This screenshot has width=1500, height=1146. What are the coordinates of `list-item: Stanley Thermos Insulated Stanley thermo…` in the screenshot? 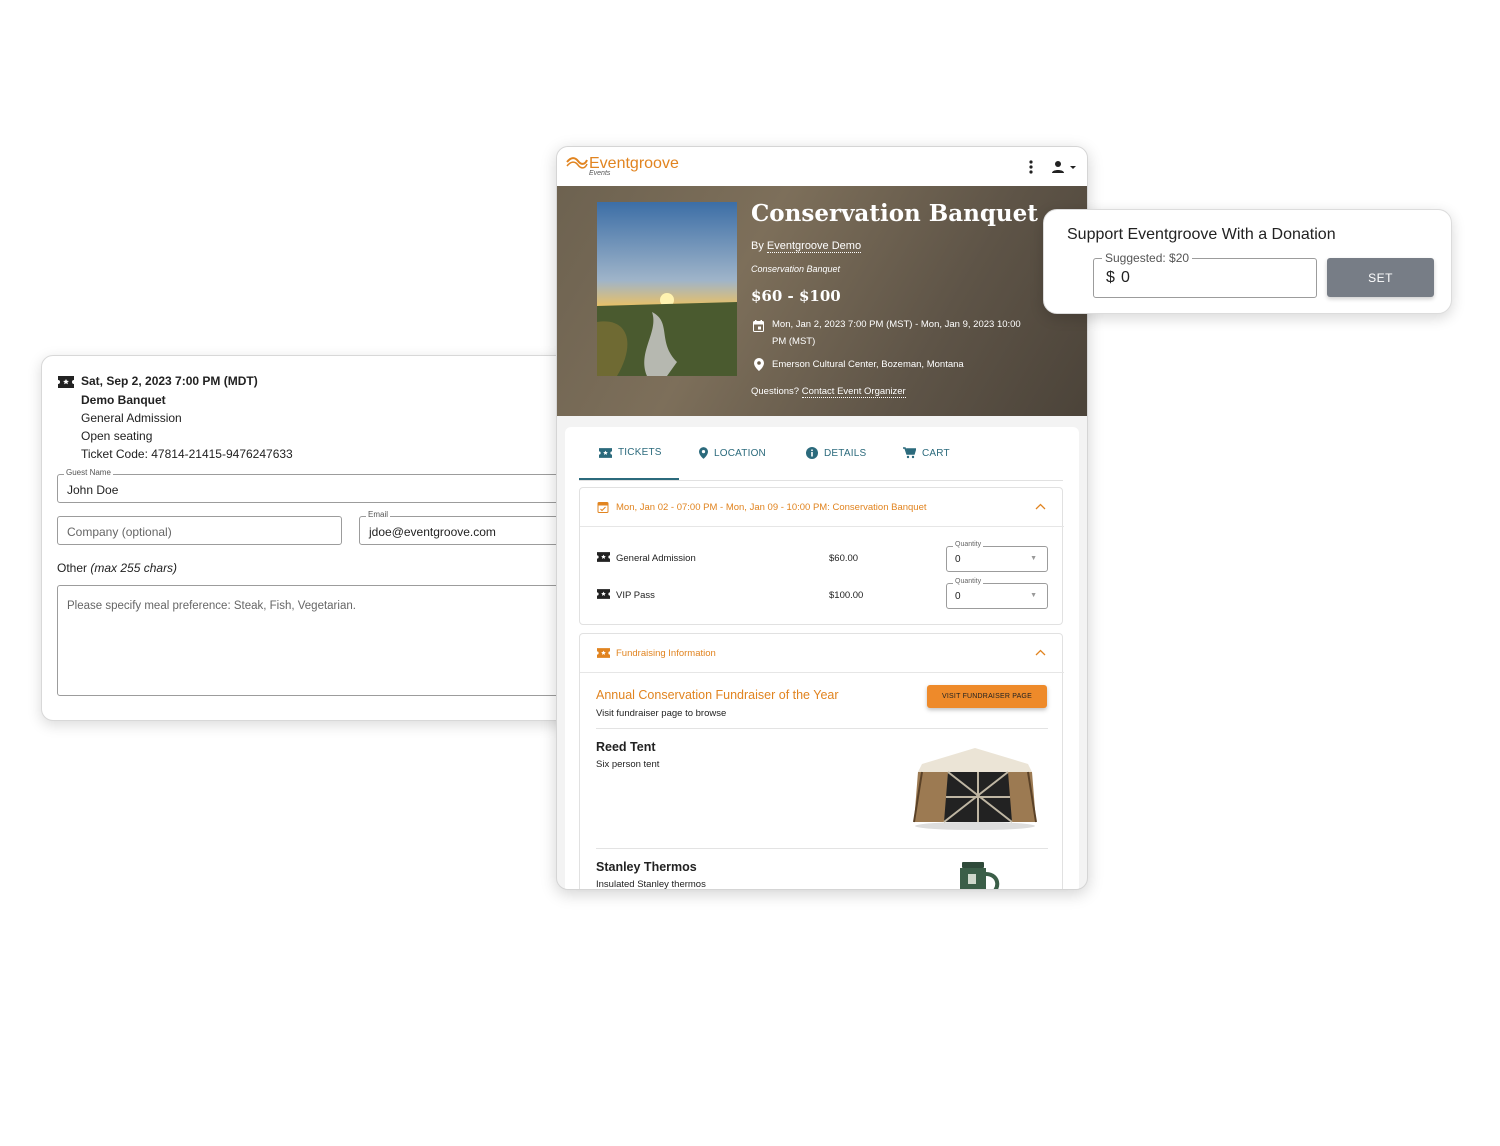 It's located at (822, 875).